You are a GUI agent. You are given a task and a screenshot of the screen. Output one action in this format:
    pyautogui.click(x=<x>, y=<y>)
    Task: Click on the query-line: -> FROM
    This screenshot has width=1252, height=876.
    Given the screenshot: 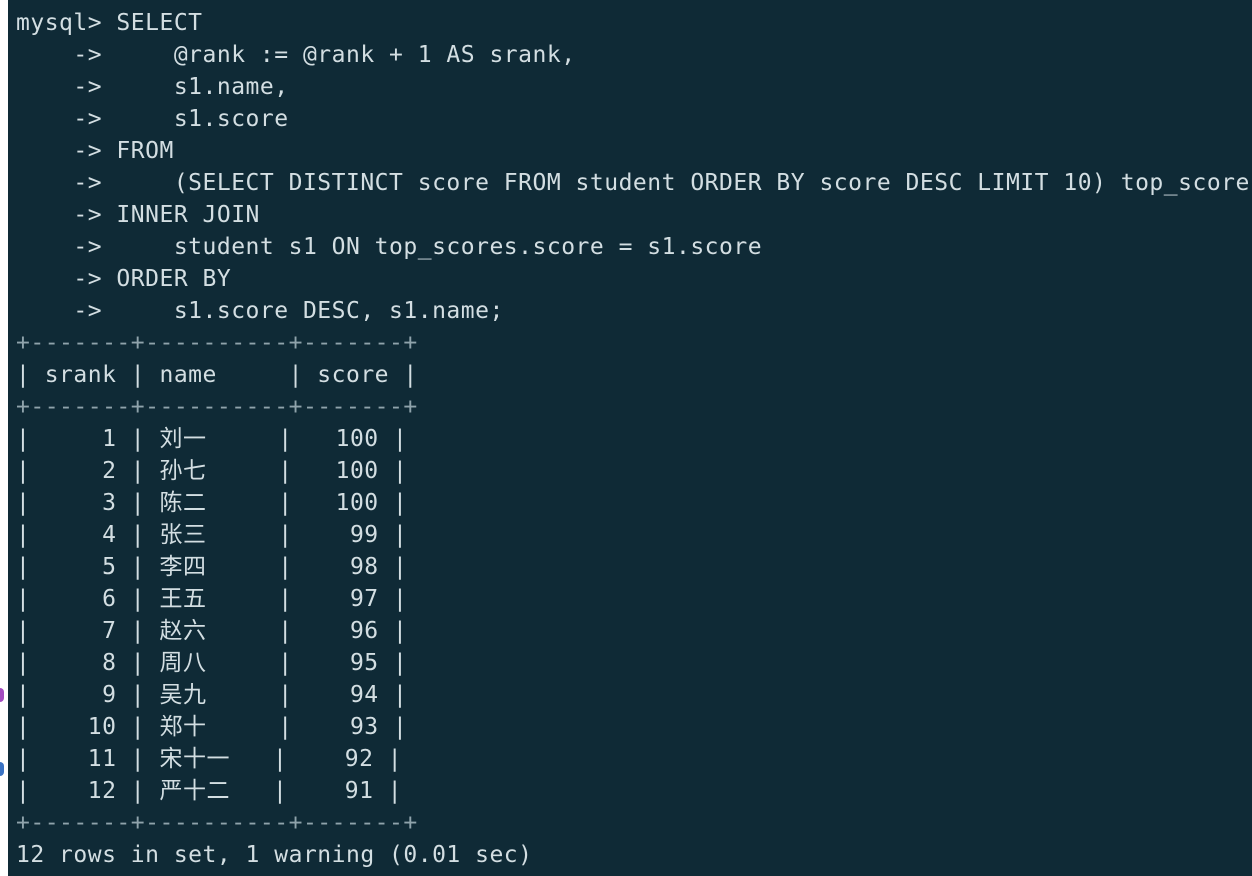 What is the action you would take?
    pyautogui.click(x=95, y=151)
    